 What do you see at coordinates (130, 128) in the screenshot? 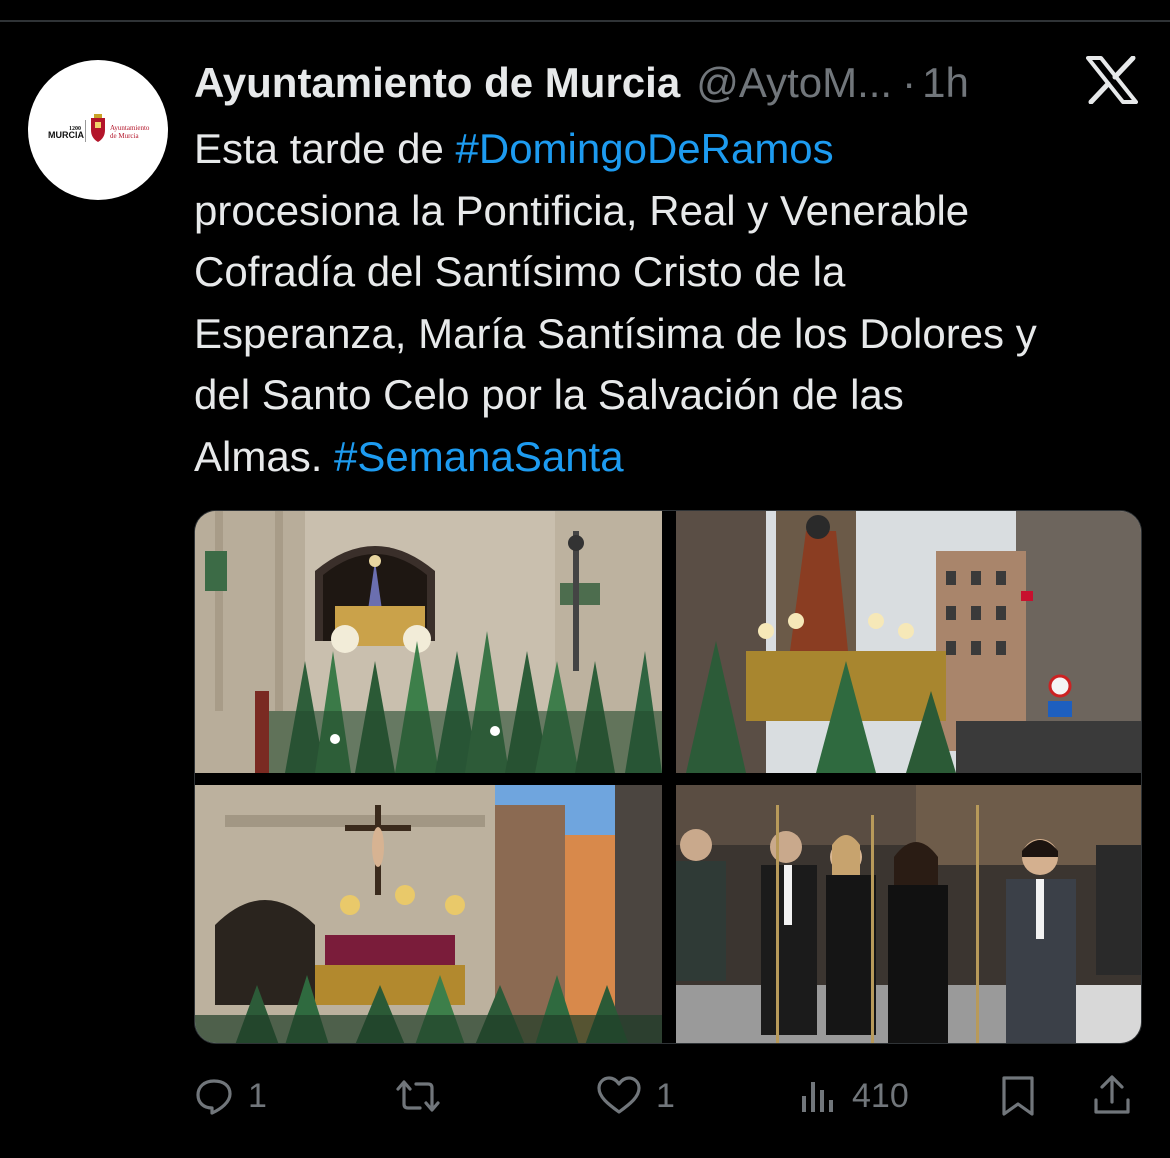
I see `logo-caption-1: Ayuntamiento` at bounding box center [130, 128].